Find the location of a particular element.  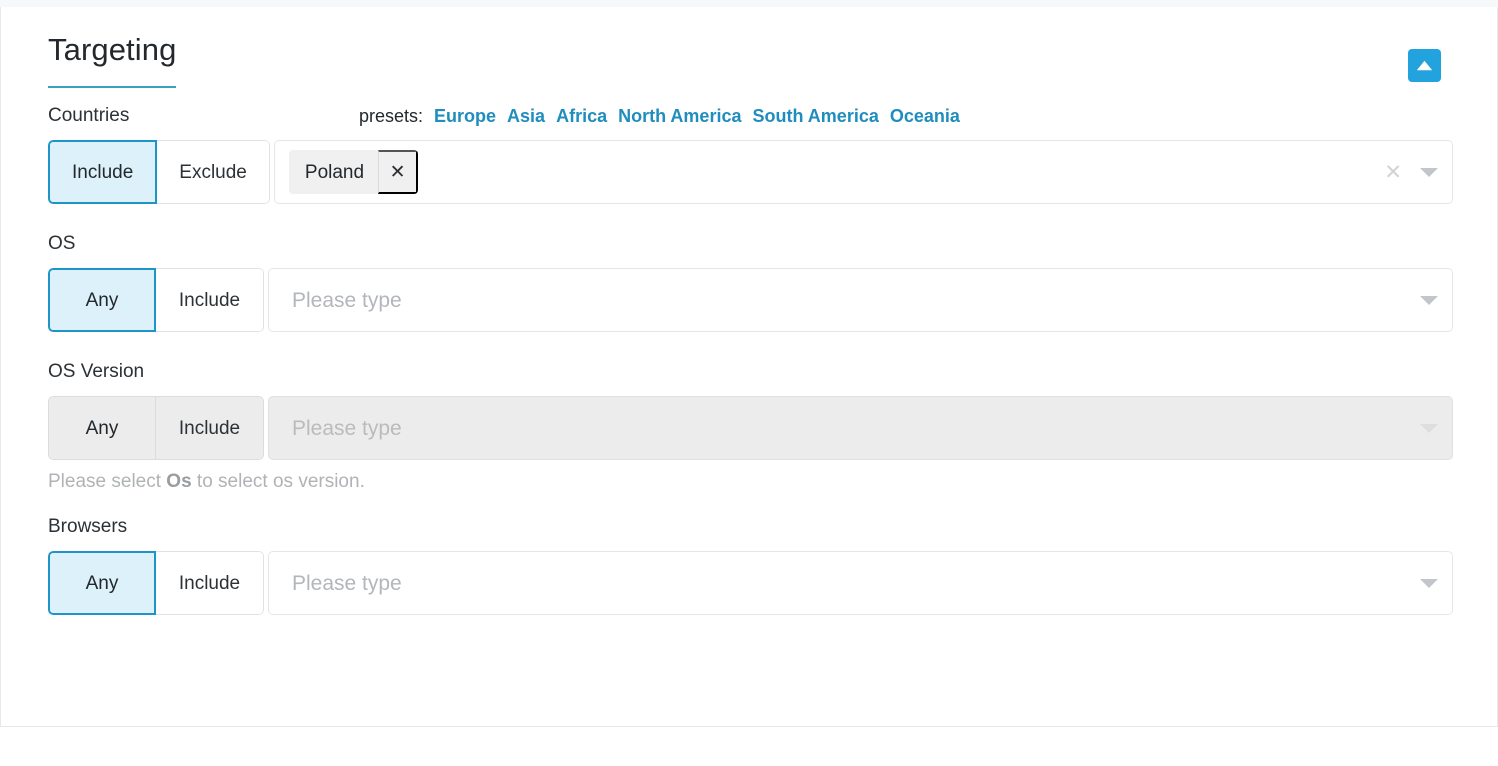

browsers-placeholder: Please type is located at coordinates (347, 583).